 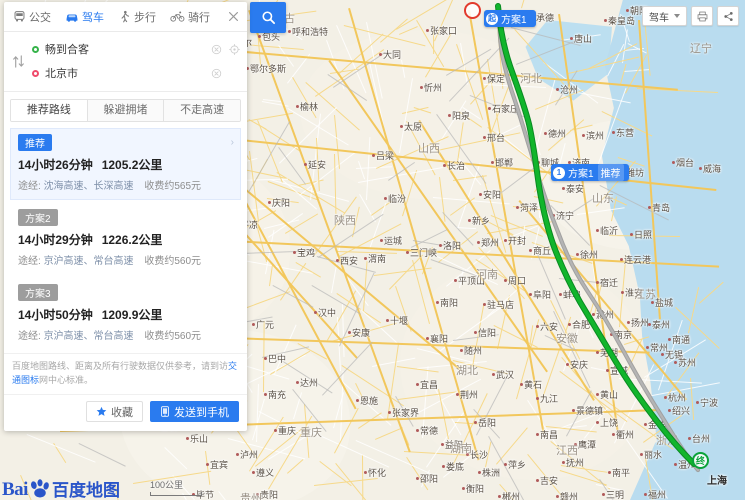 I want to click on province-label: 河南, so click(x=487, y=275).